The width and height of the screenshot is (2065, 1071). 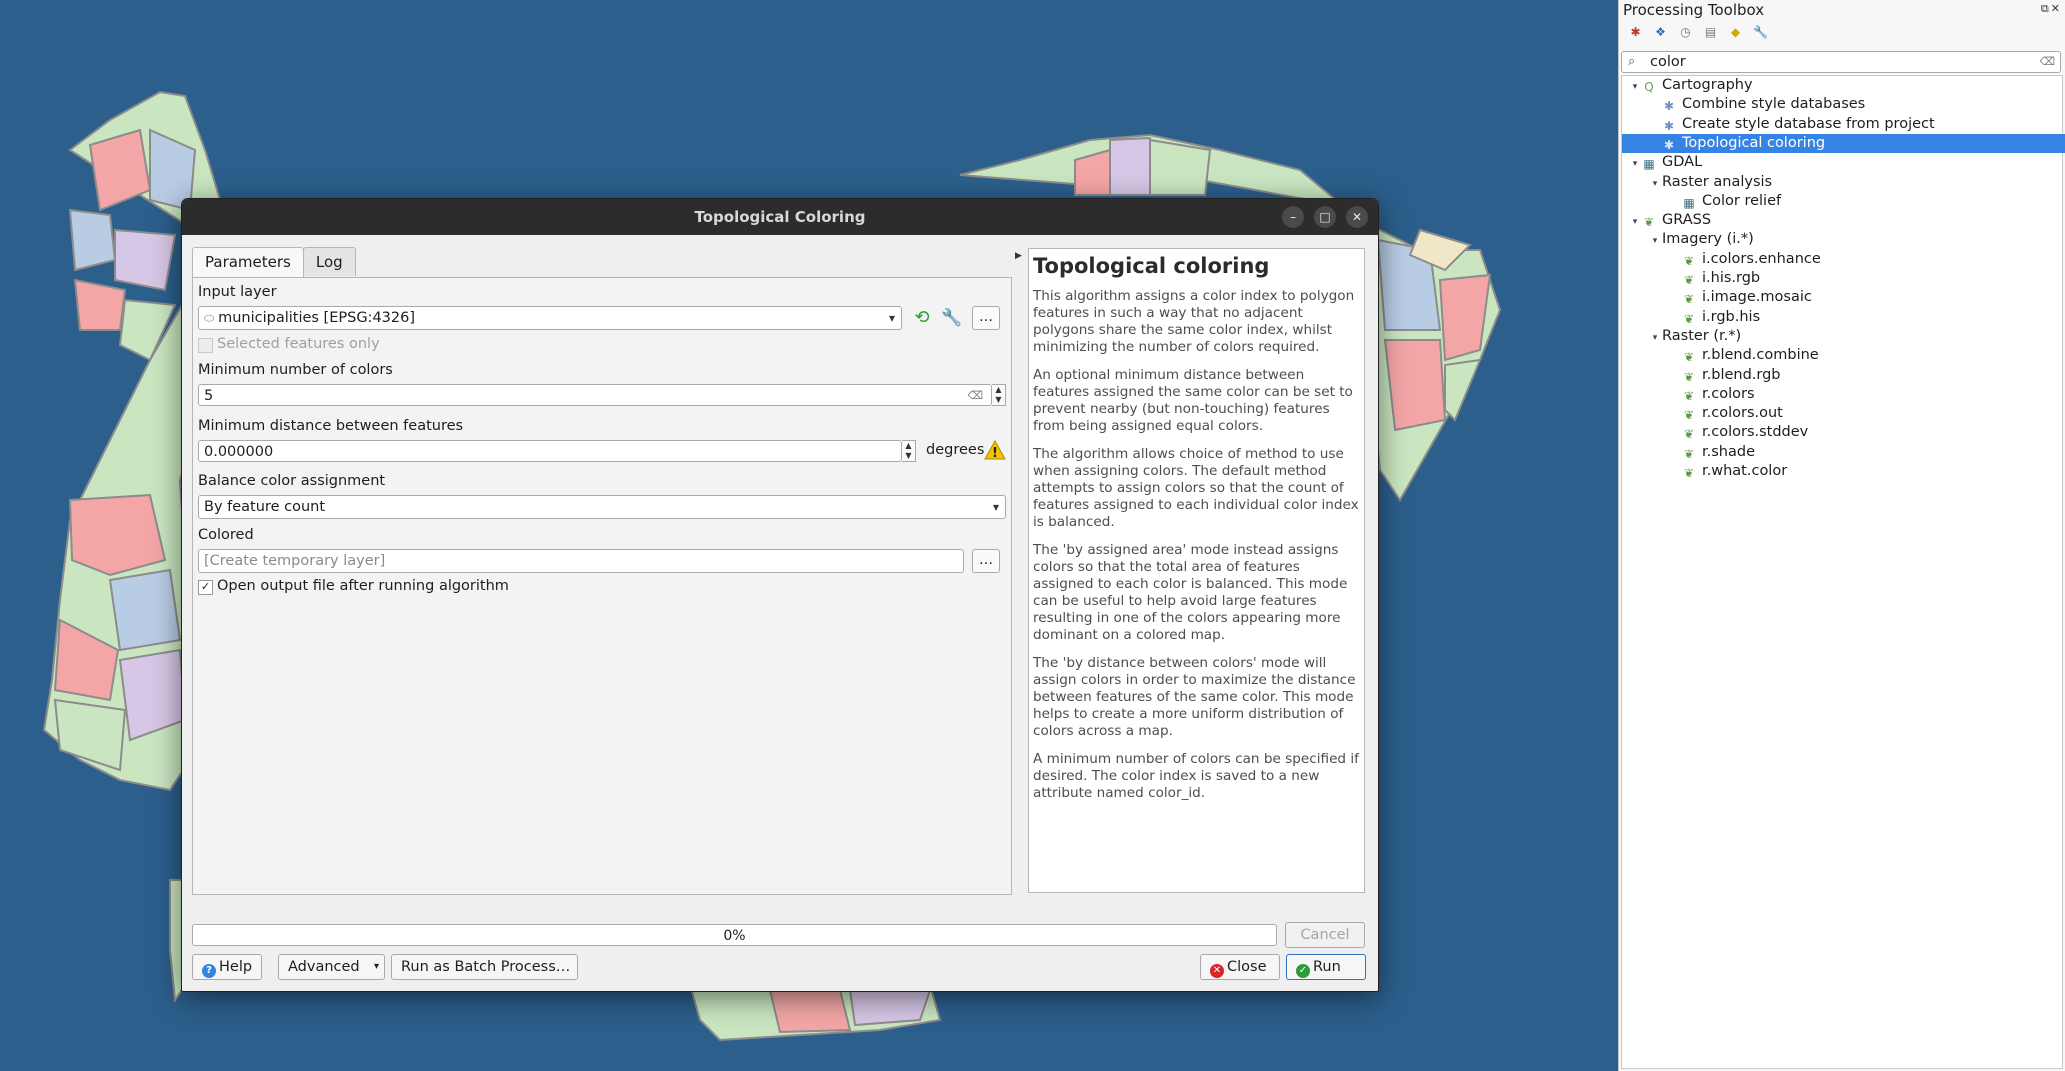 What do you see at coordinates (1774, 104) in the screenshot?
I see `tree-item-label: Combine style databases` at bounding box center [1774, 104].